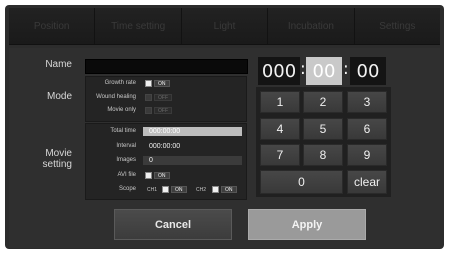 The width and height of the screenshot is (449, 254). I want to click on interval-label: Interval, so click(126, 146).